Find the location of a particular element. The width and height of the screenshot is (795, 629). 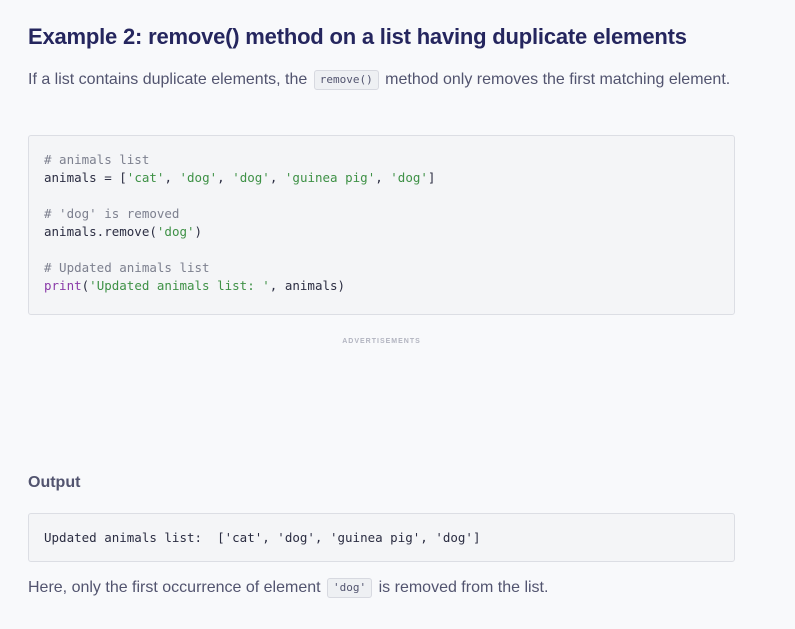

code-comment: # 'dog' is removed is located at coordinates (112, 213).